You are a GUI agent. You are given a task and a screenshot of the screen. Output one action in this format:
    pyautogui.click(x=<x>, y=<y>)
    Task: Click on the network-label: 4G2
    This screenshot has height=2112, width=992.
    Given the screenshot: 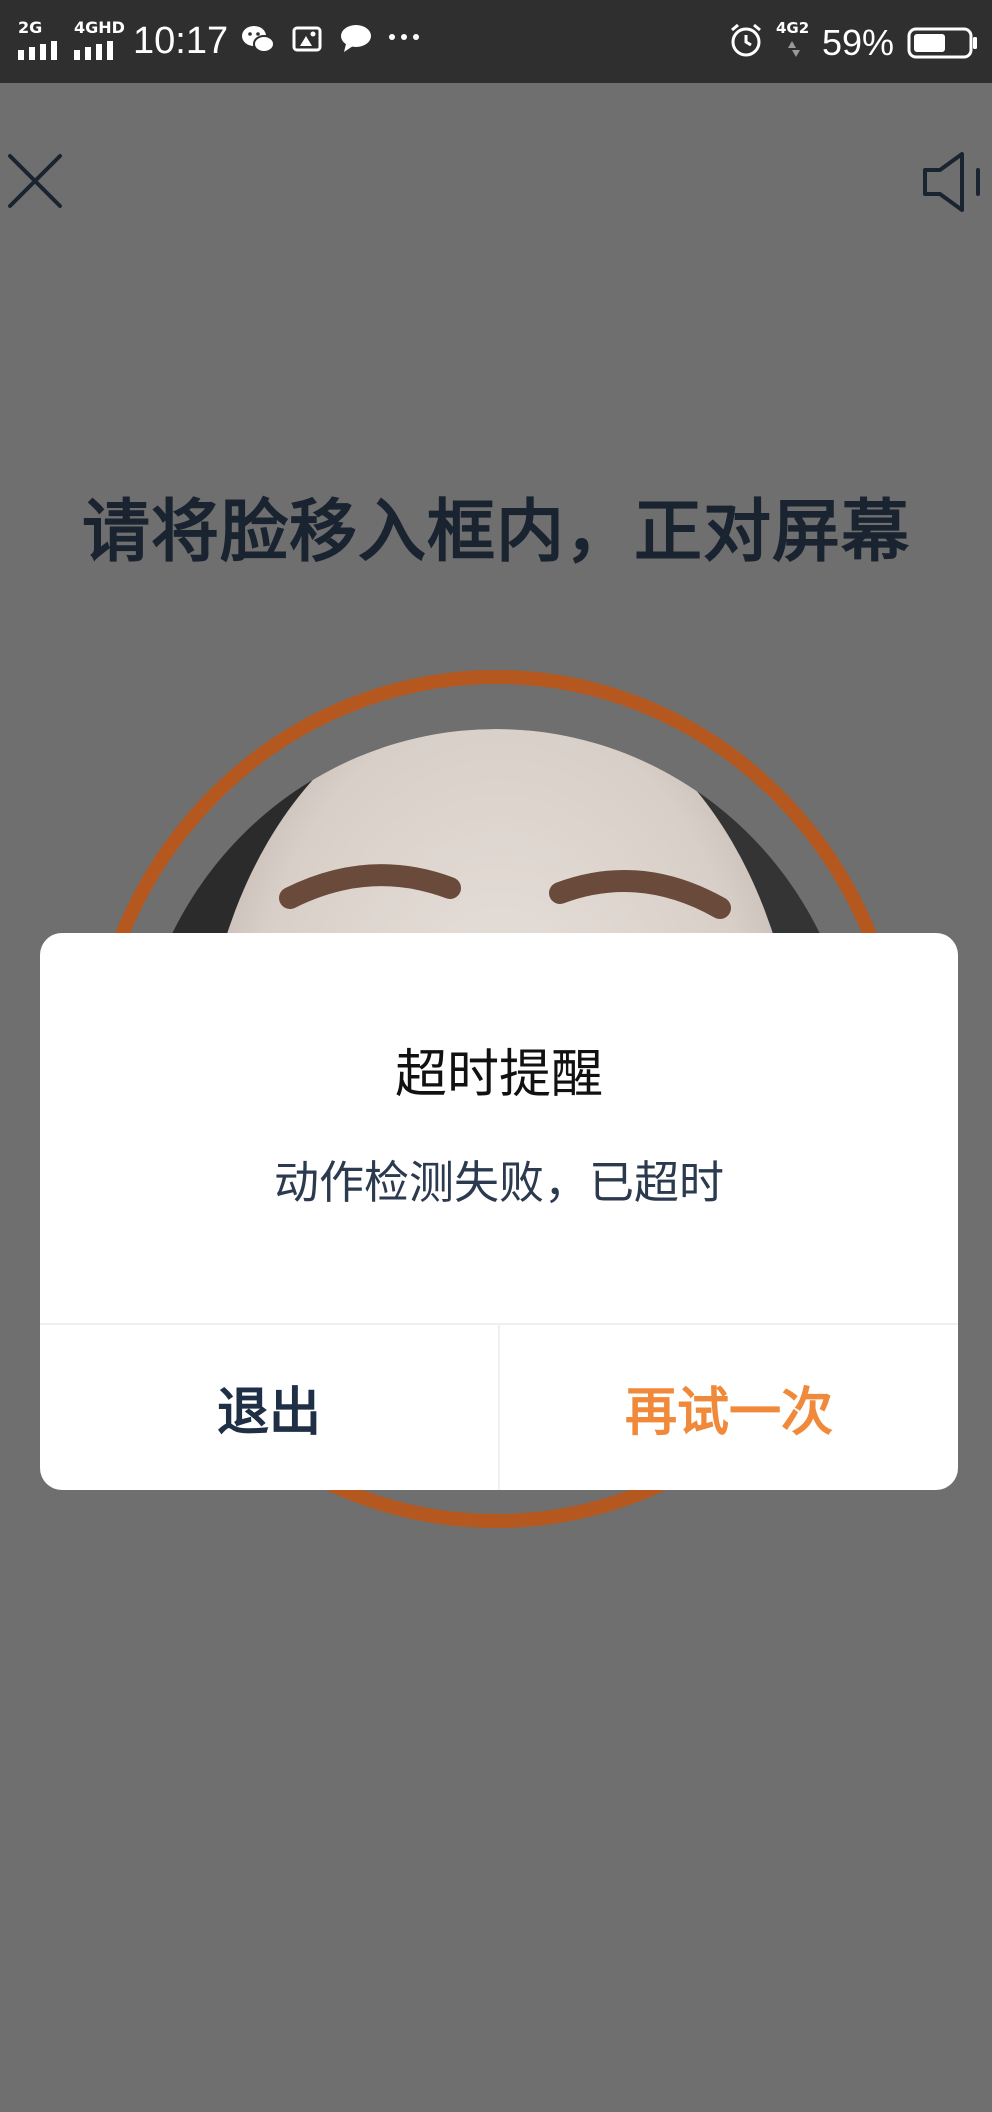 What is the action you would take?
    pyautogui.click(x=793, y=28)
    